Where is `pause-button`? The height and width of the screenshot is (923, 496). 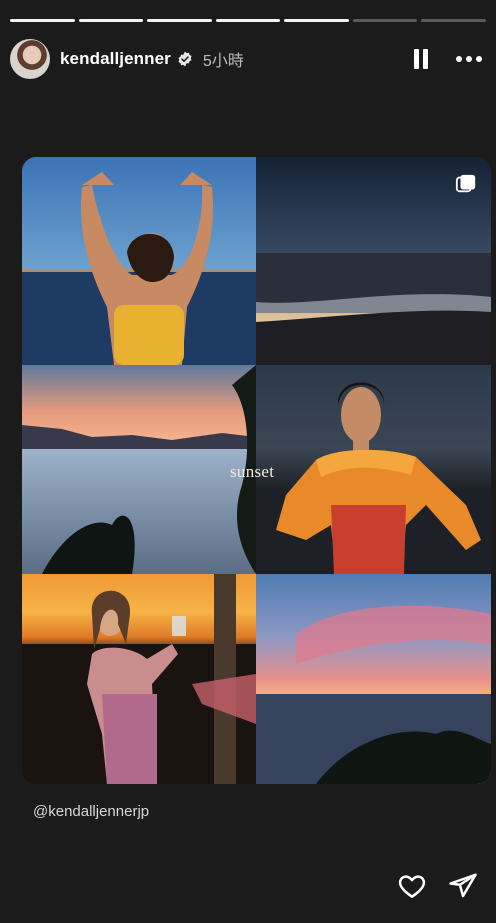 pause-button is located at coordinates (421, 59).